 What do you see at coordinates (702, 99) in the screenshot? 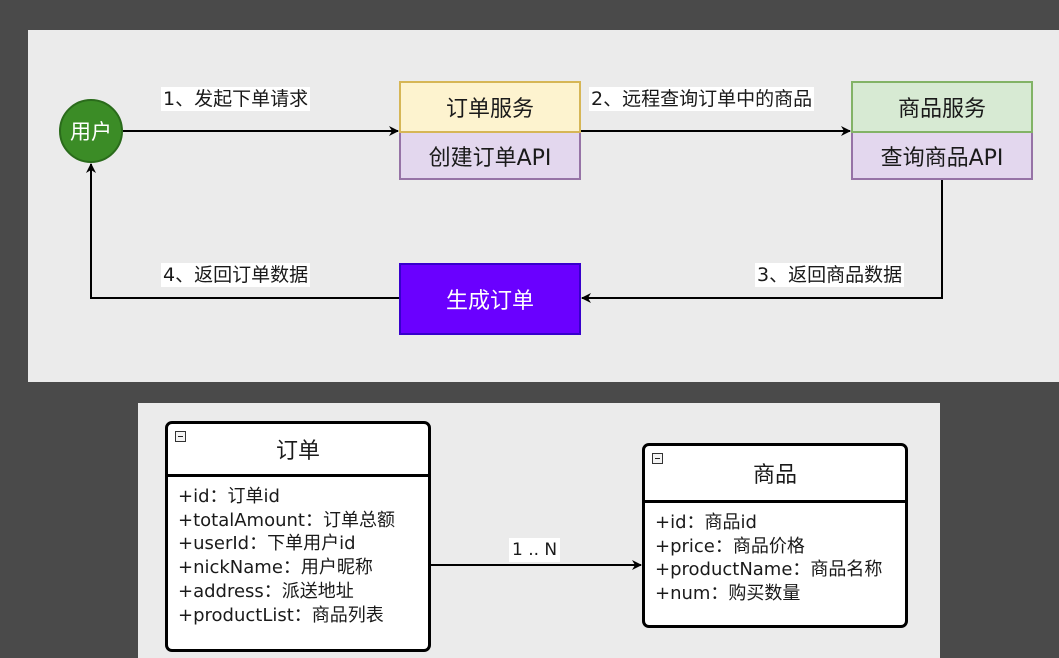
I see `edge-step2-label: 2、远程查询订单中的商品` at bounding box center [702, 99].